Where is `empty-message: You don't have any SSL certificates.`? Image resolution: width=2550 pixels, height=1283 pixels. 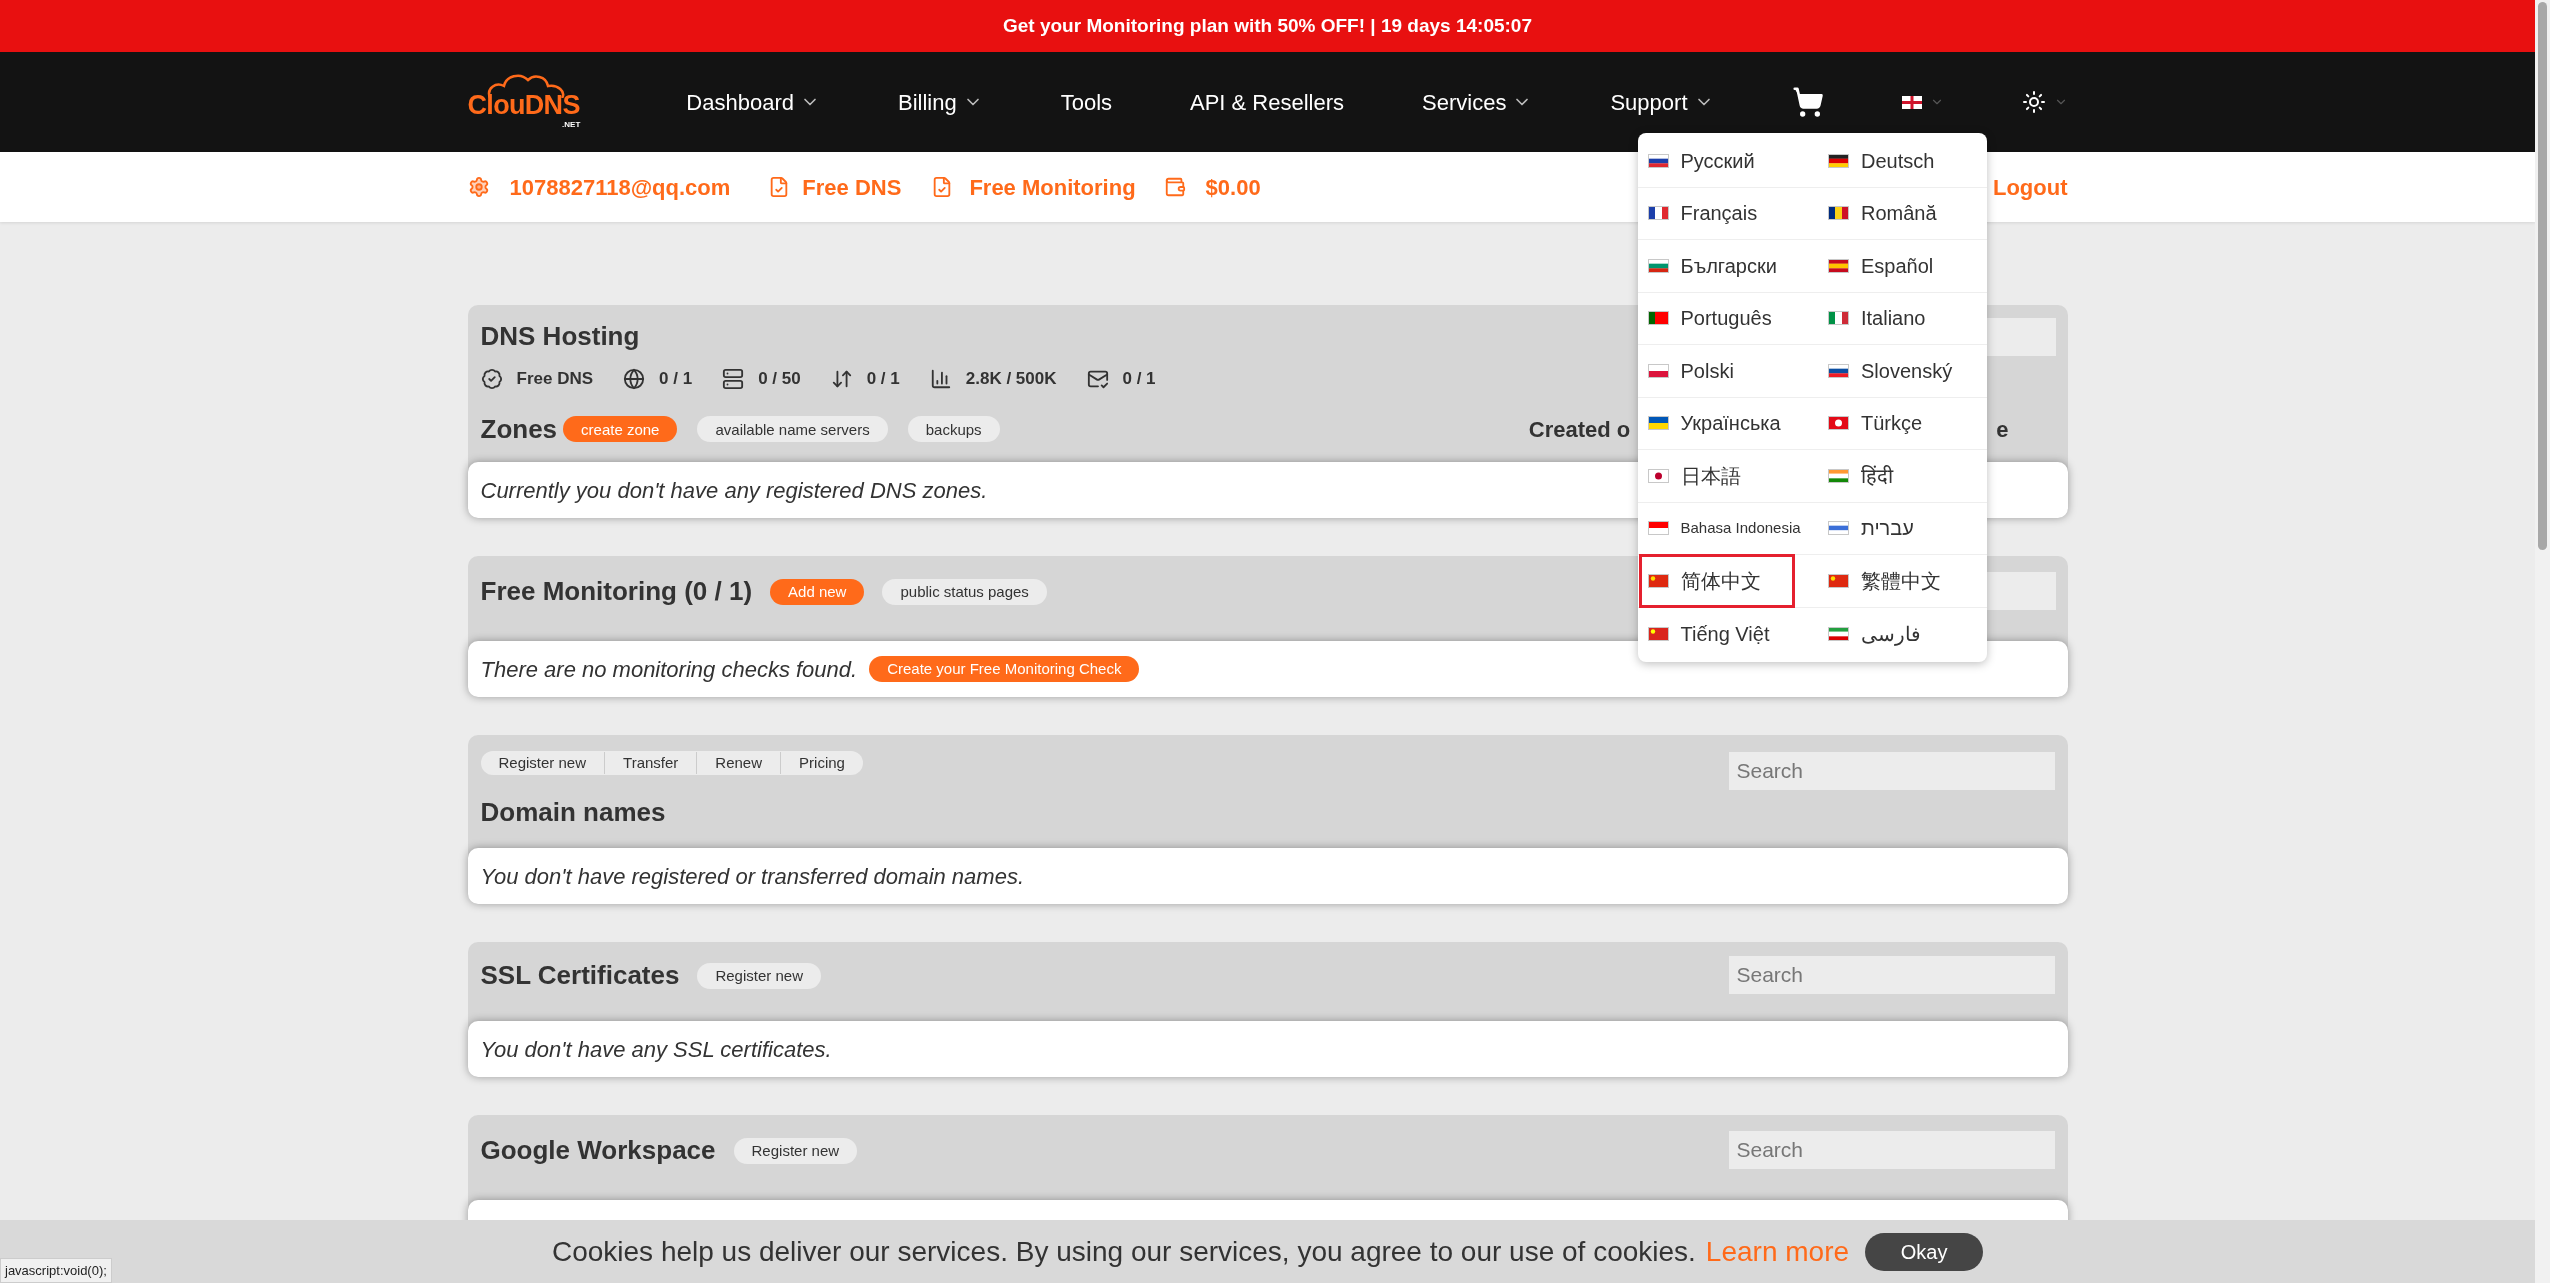 empty-message: You don't have any SSL certificates. is located at coordinates (656, 1049).